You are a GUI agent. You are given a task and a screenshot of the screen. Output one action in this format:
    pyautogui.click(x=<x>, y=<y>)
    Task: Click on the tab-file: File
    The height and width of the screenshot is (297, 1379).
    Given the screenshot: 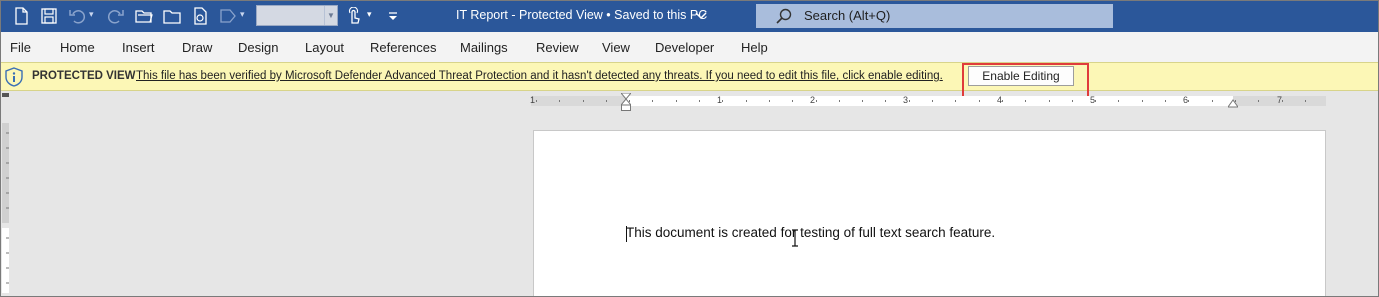 What is the action you would take?
    pyautogui.click(x=20, y=47)
    